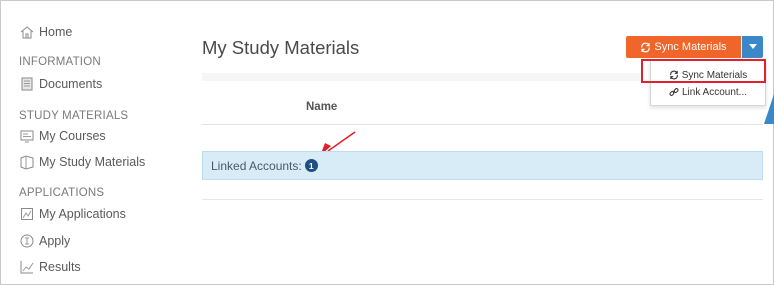  Describe the element at coordinates (321, 107) in the screenshot. I see `column-header-name: Name` at that location.